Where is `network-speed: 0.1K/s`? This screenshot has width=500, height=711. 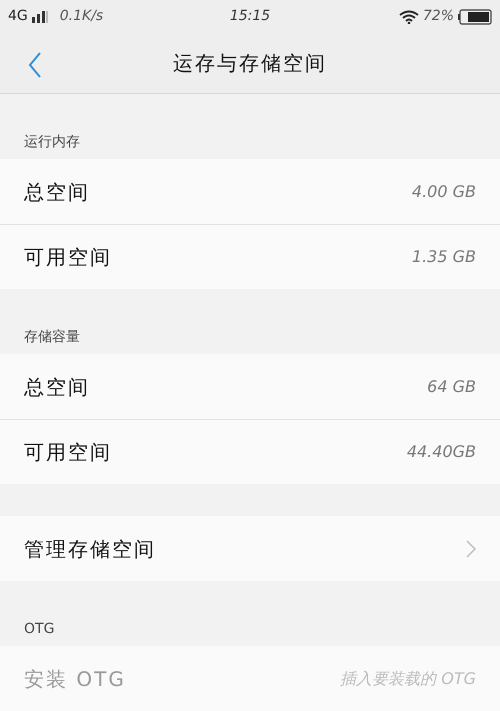 network-speed: 0.1K/s is located at coordinates (82, 16).